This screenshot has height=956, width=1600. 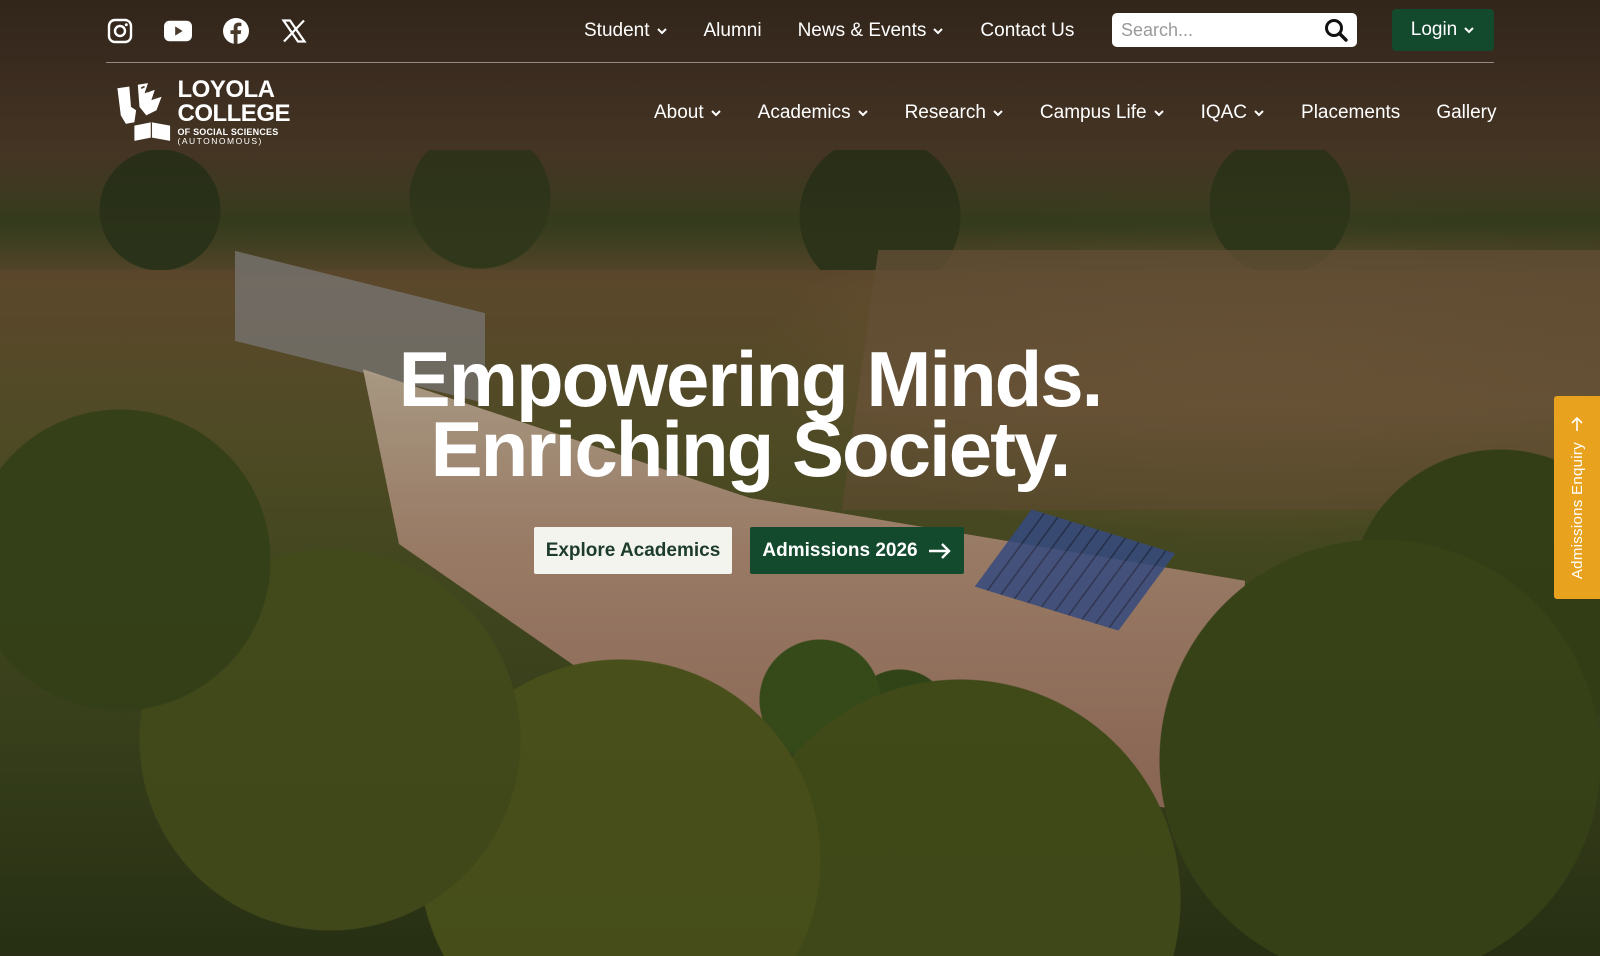 I want to click on social-links, so click(x=207, y=31).